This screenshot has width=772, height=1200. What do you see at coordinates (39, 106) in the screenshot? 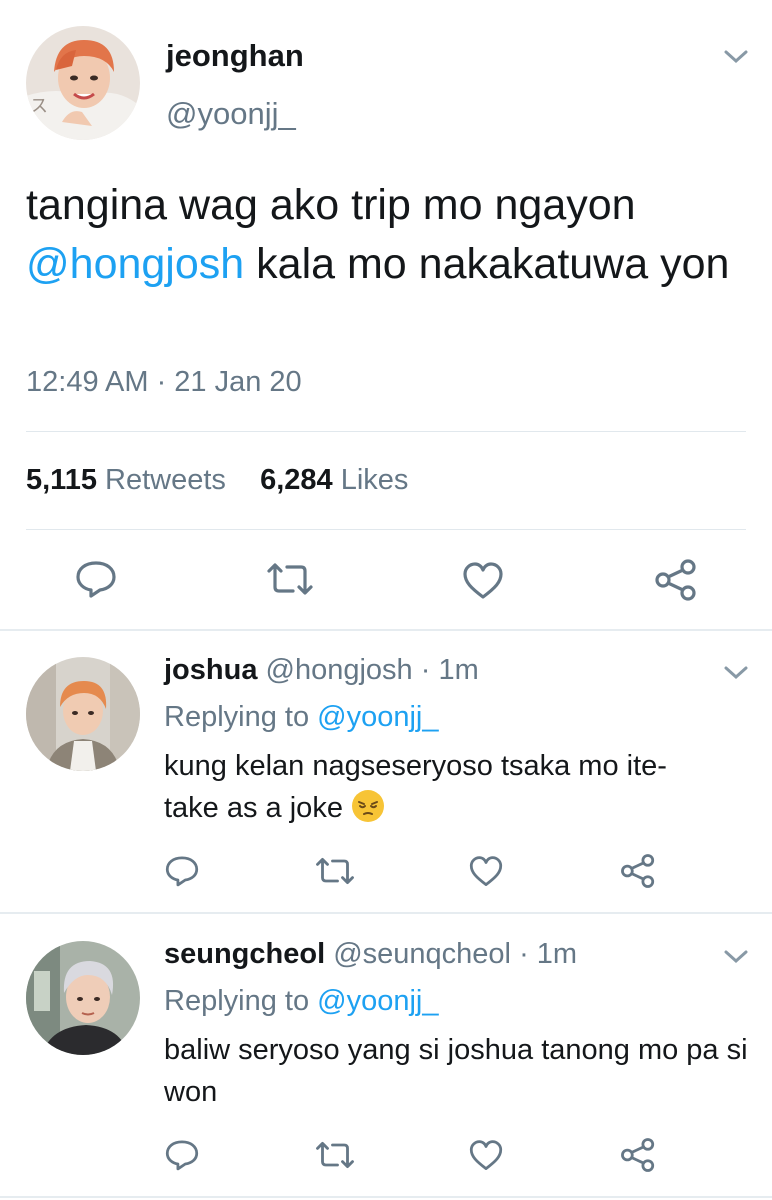
I see `svg-text: ス` at bounding box center [39, 106].